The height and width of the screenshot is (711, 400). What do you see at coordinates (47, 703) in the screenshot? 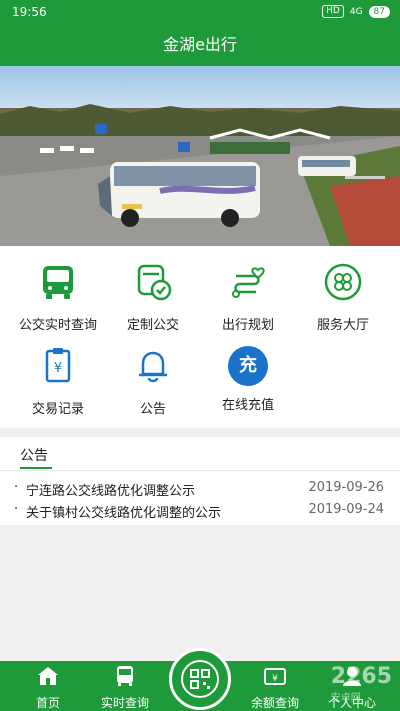
I see `tab-label: 首页` at bounding box center [47, 703].